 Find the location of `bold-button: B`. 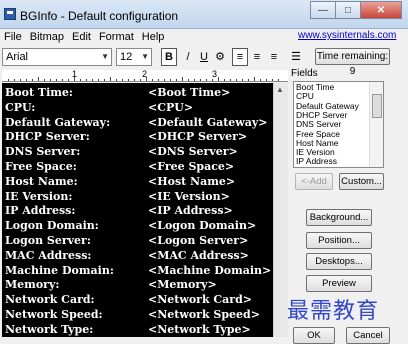

bold-button: B is located at coordinates (169, 57).